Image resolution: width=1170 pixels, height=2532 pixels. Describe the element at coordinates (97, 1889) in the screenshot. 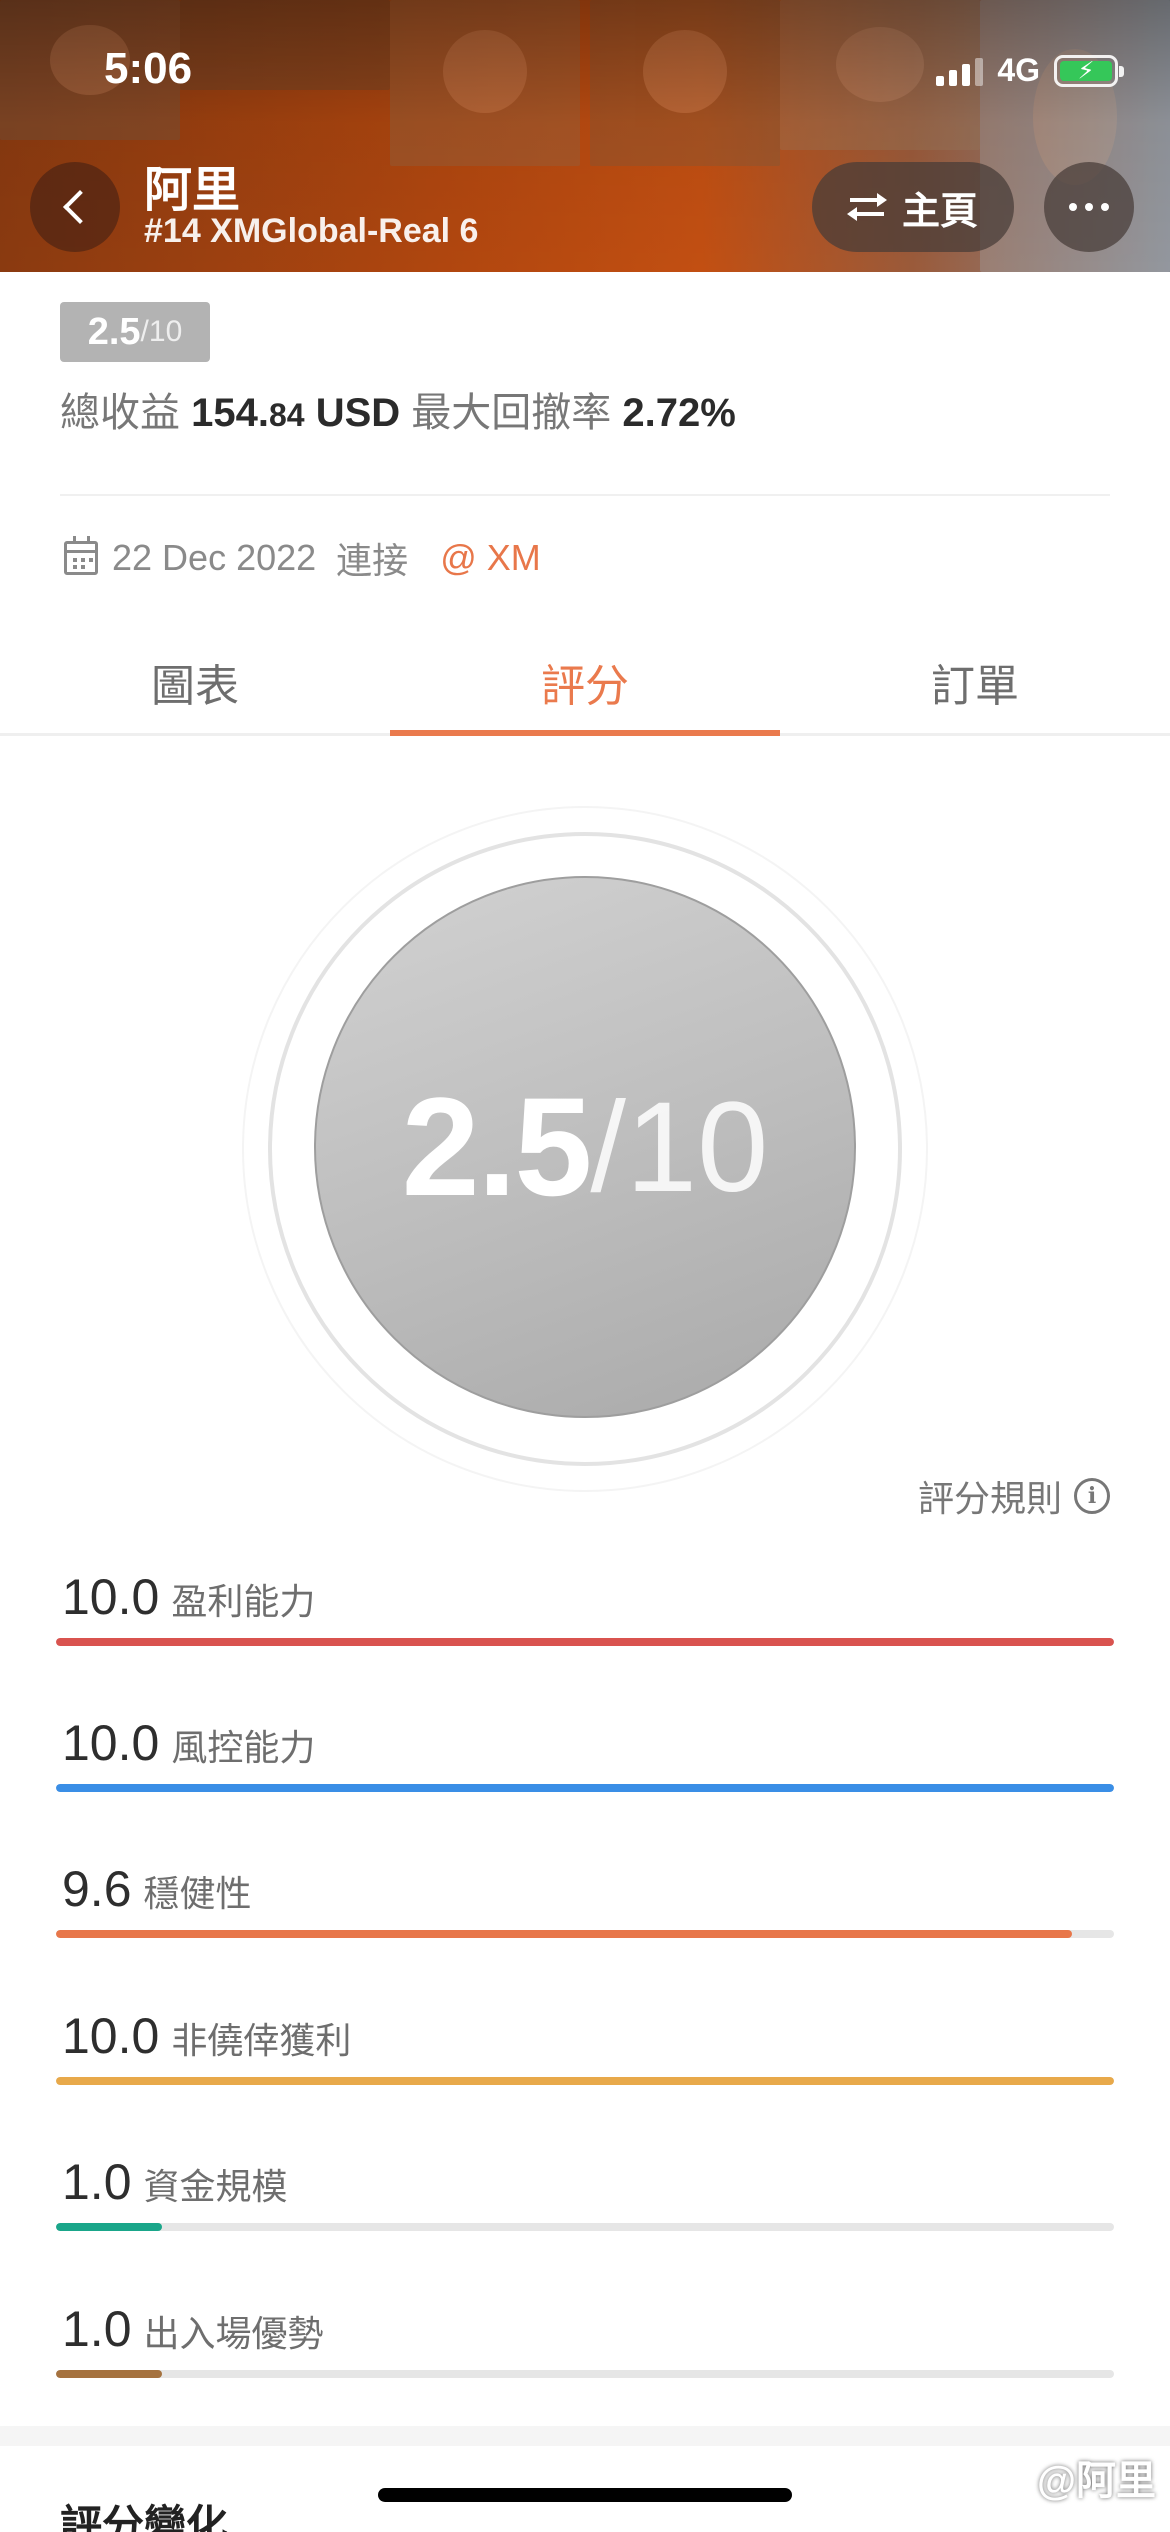

I see `metric-value: 9.6` at that location.